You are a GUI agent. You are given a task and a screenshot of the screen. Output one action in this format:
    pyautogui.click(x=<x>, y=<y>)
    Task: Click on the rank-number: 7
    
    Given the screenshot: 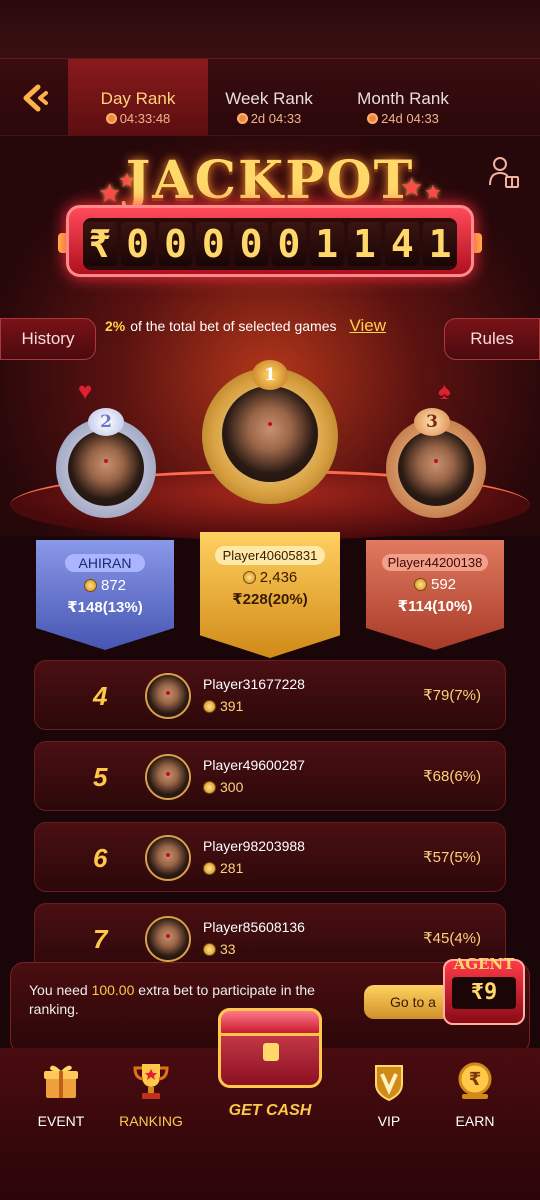 What is the action you would take?
    pyautogui.click(x=100, y=939)
    